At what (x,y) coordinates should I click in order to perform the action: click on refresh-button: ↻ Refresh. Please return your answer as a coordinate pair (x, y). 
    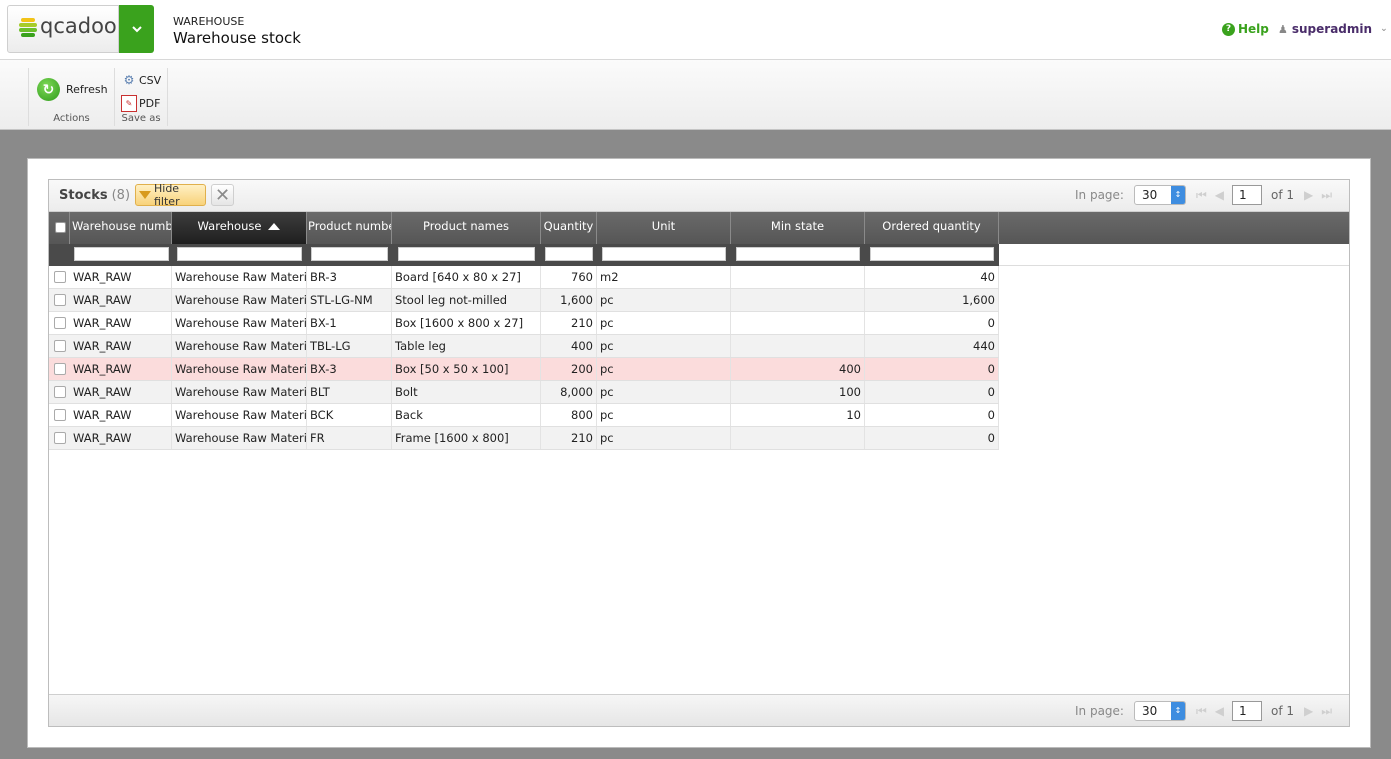
    Looking at the image, I should click on (72, 89).